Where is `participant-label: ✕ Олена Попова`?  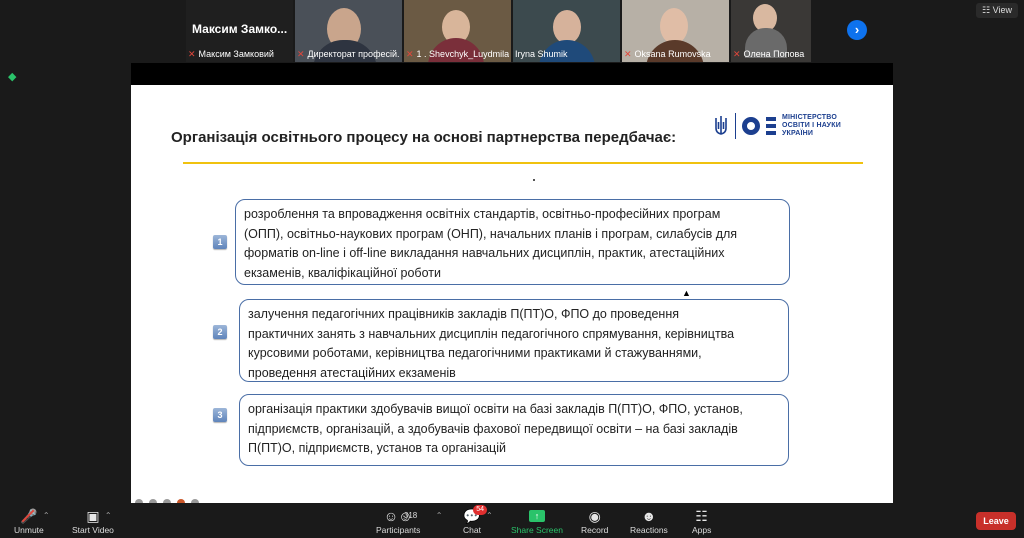 participant-label: ✕ Олена Попова is located at coordinates (771, 54).